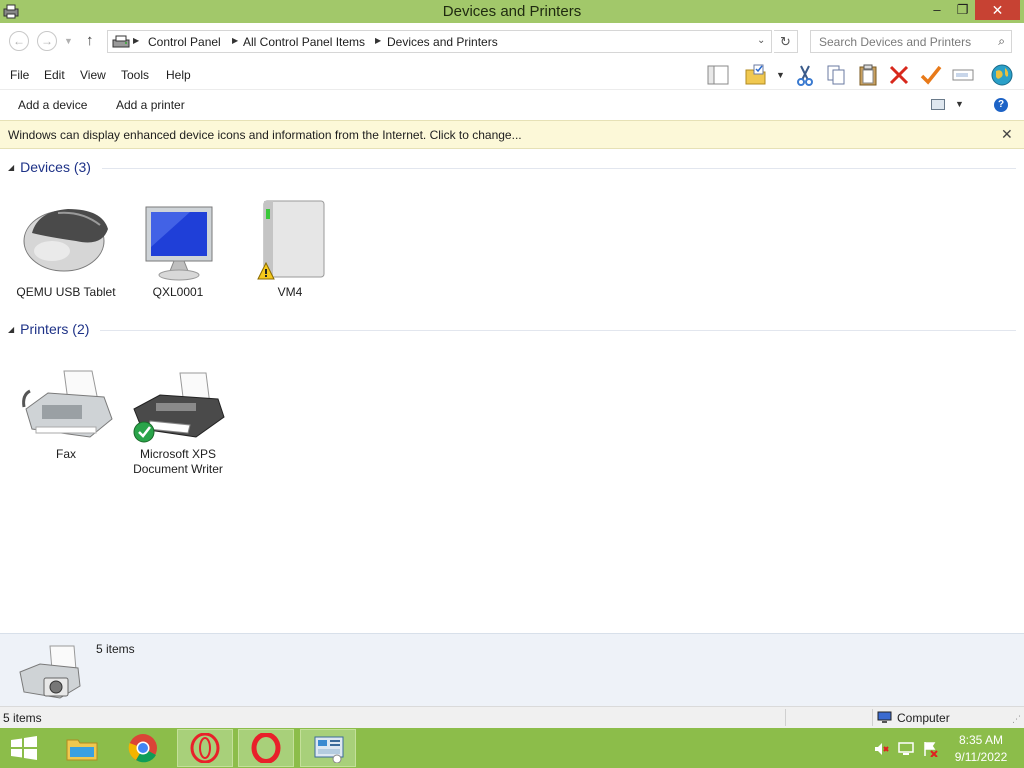  What do you see at coordinates (150, 105) in the screenshot?
I see `add-printer-button: Add a printer` at bounding box center [150, 105].